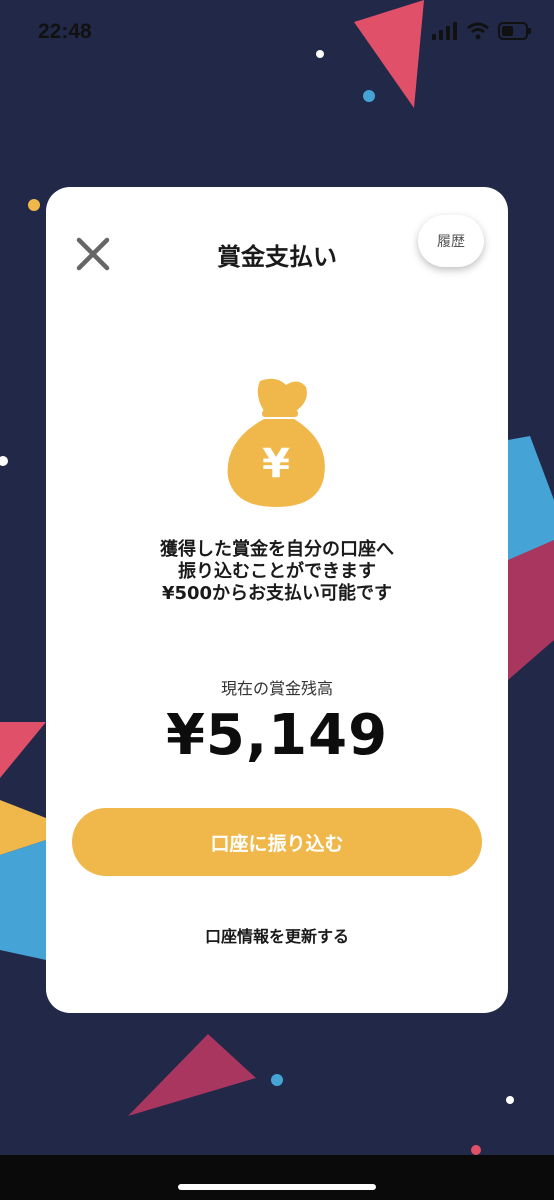 The width and height of the screenshot is (554, 1200). I want to click on description-line: ¥500からお支払い可能です, so click(277, 593).